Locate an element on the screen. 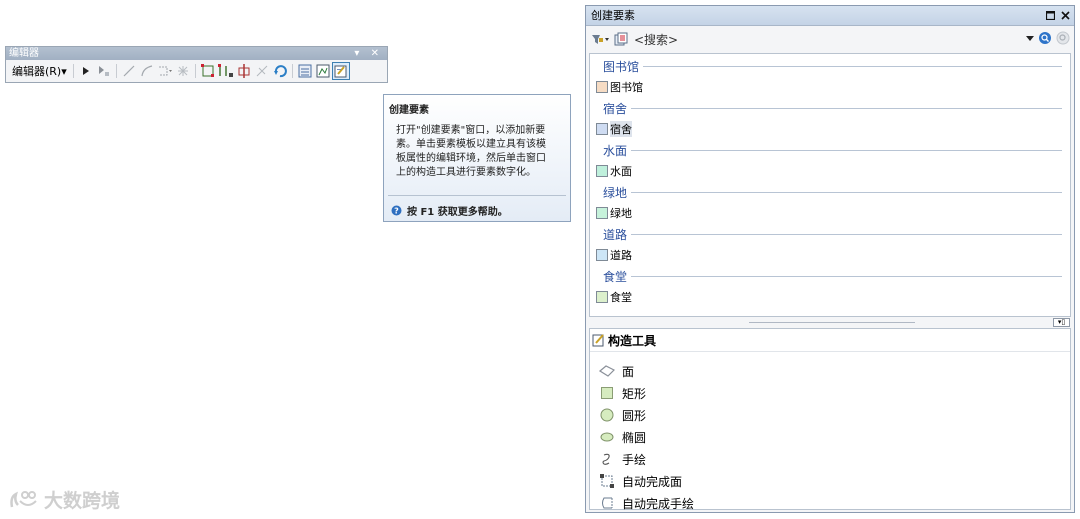  clear-search-icon is located at coordinates (1063, 38).